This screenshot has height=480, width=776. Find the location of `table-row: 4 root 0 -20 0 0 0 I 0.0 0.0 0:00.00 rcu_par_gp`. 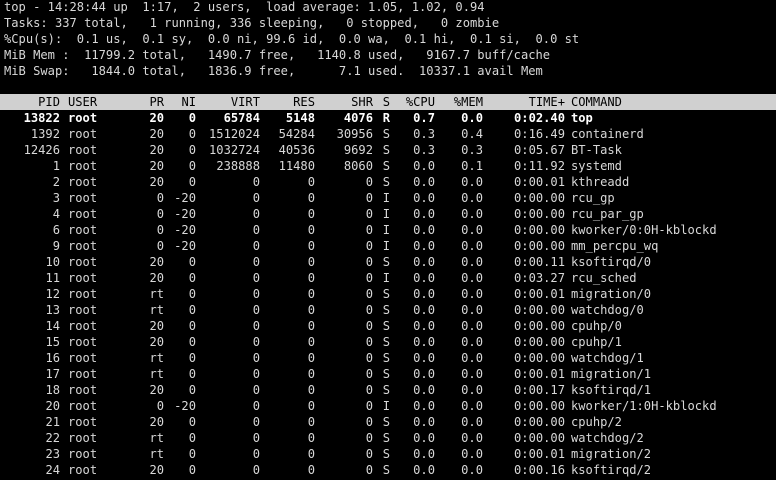

table-row: 4 root 0 -20 0 0 0 I 0.0 0.0 0:00.00 rcu_par_gp is located at coordinates (388, 214).